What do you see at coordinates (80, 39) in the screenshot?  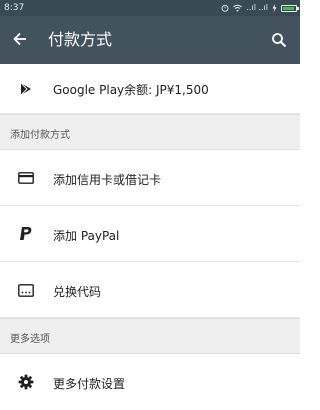 I see `page-title: 付款方式` at bounding box center [80, 39].